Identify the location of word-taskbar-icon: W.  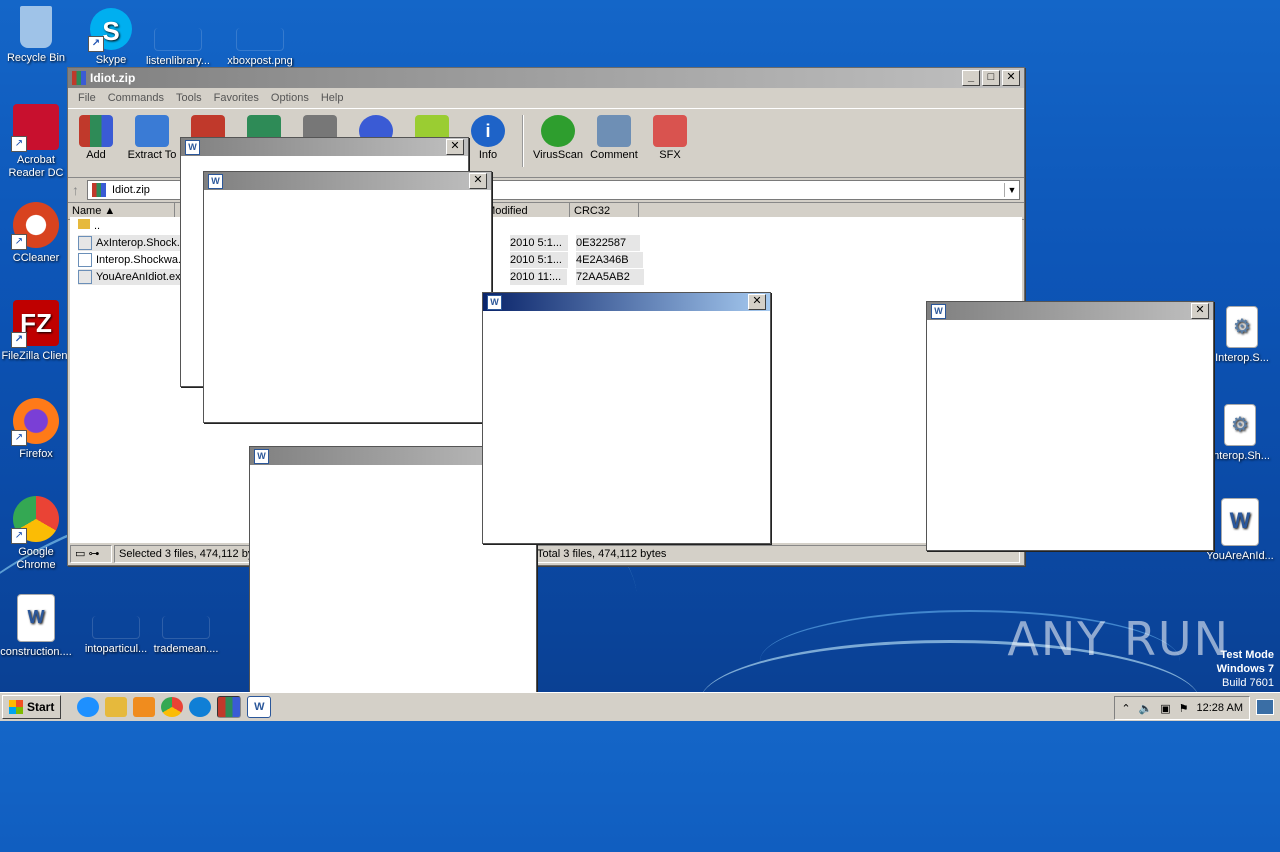
(259, 707).